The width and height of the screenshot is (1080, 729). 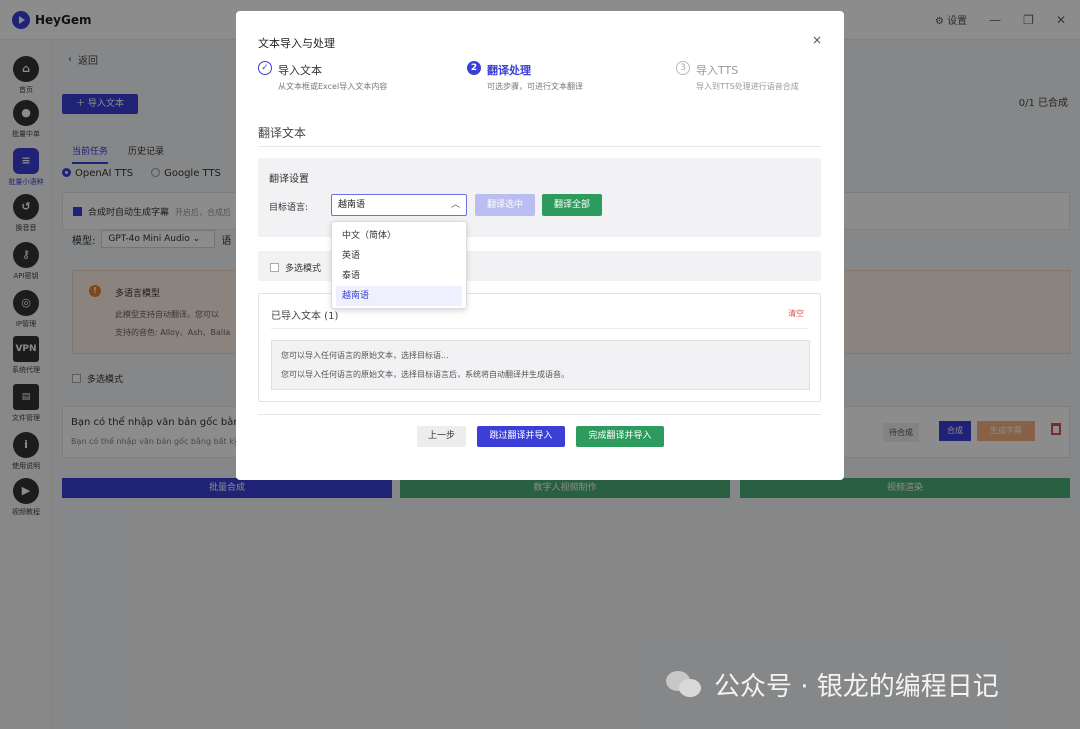 I want to click on target-language-value: 越南语, so click(x=352, y=205).